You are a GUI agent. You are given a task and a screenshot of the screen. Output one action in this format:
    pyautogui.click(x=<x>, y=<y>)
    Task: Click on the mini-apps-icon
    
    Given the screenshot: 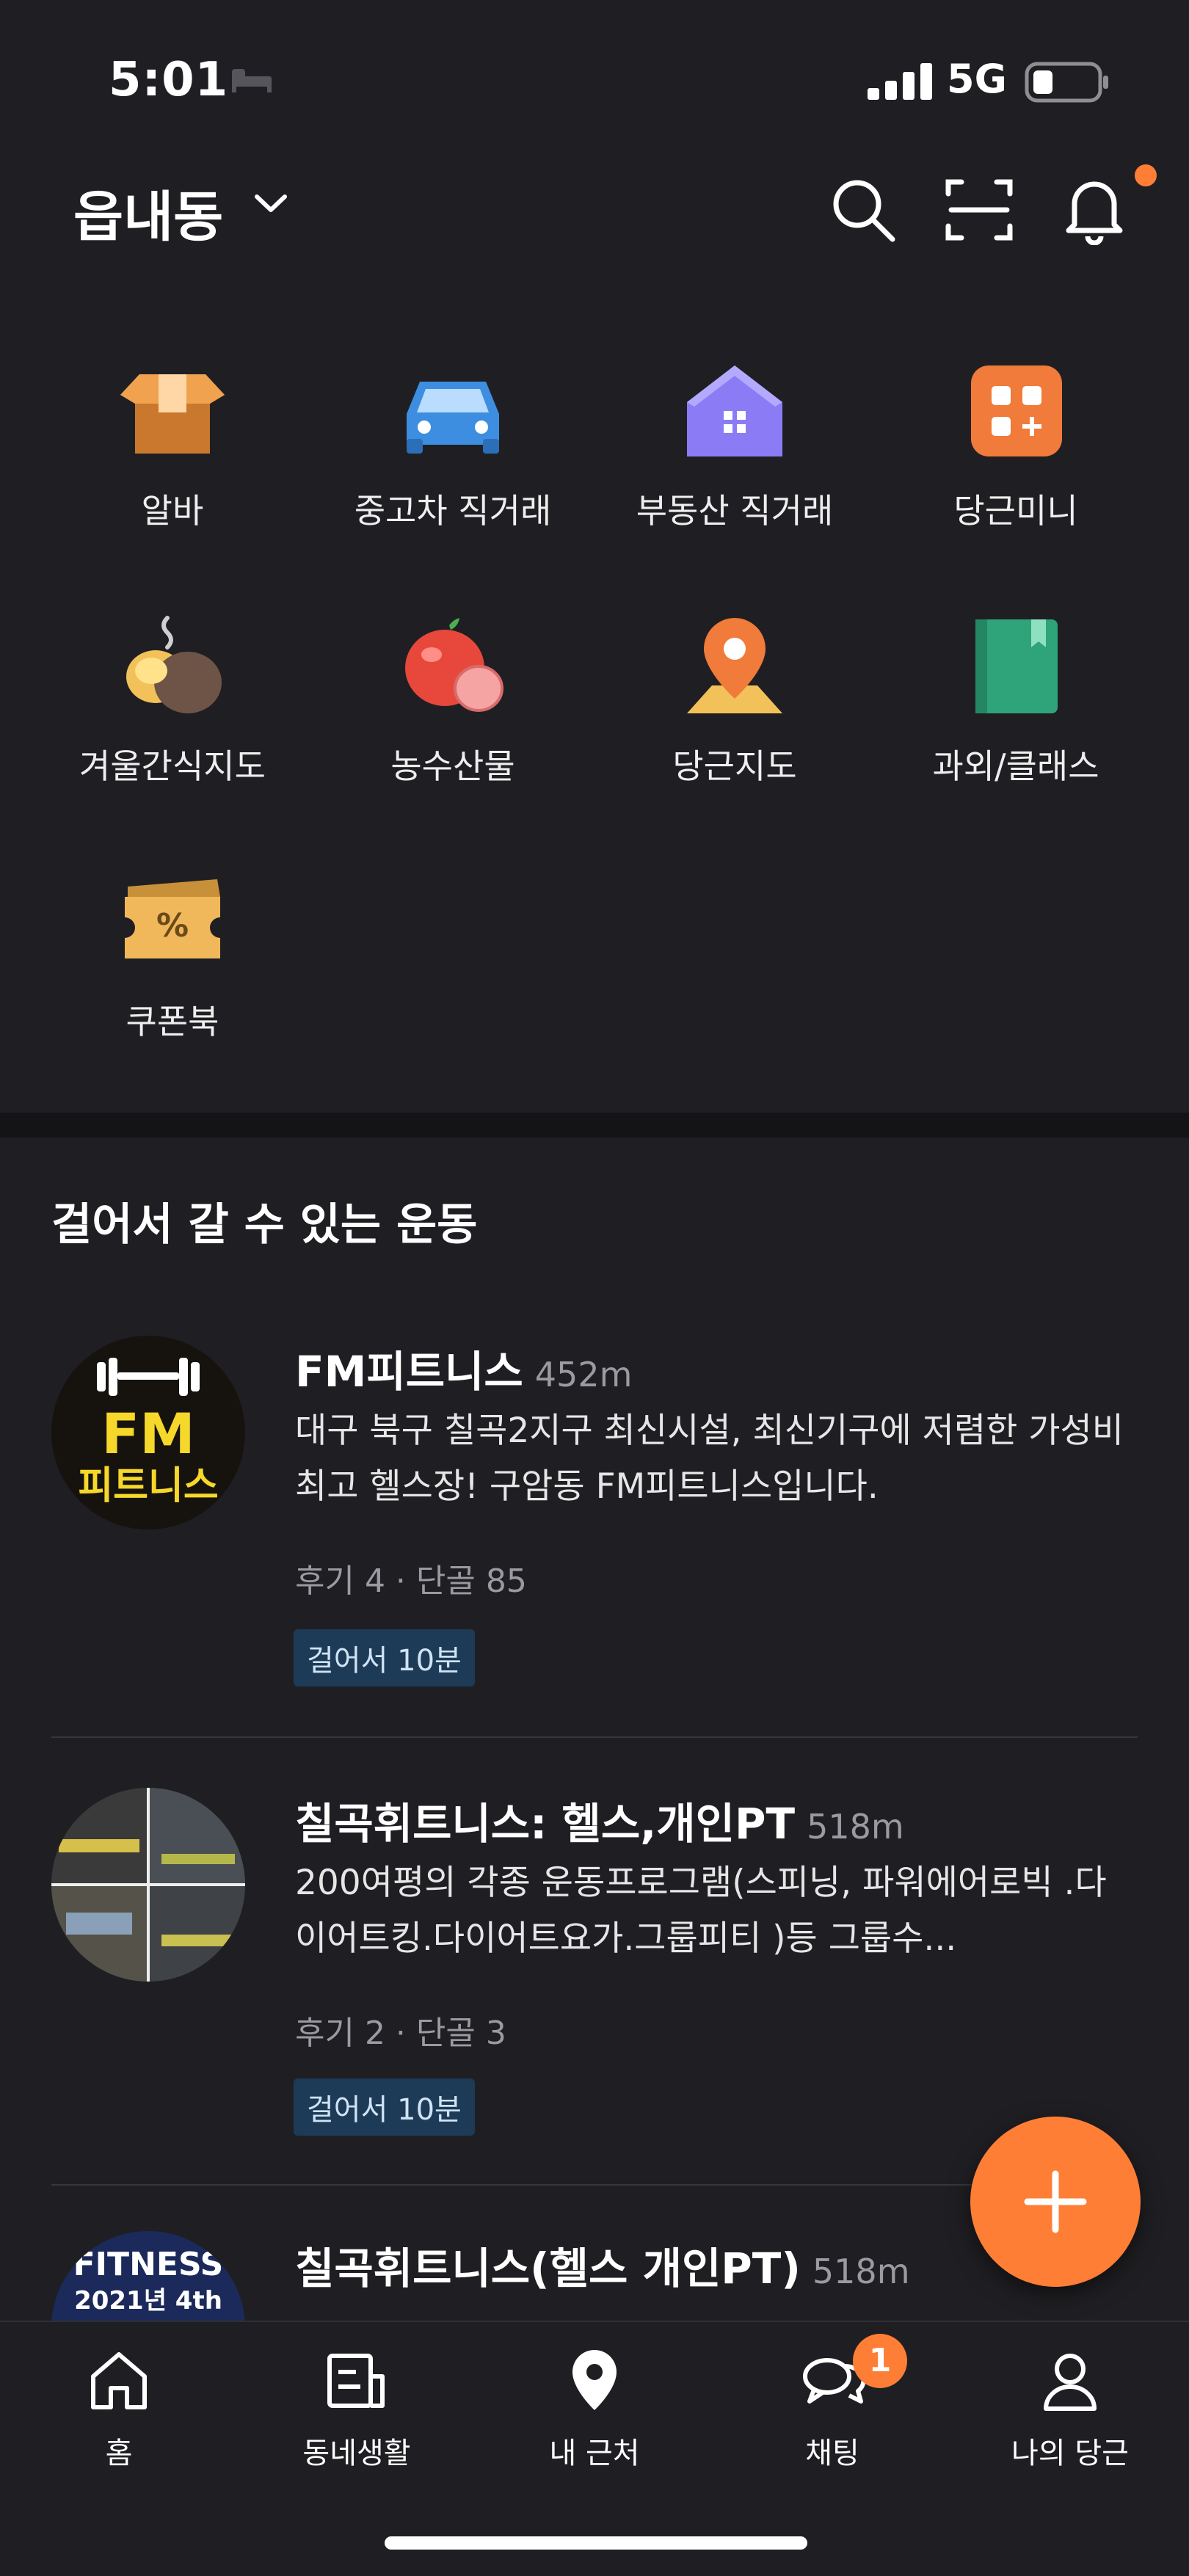 What is the action you would take?
    pyautogui.click(x=1015, y=411)
    